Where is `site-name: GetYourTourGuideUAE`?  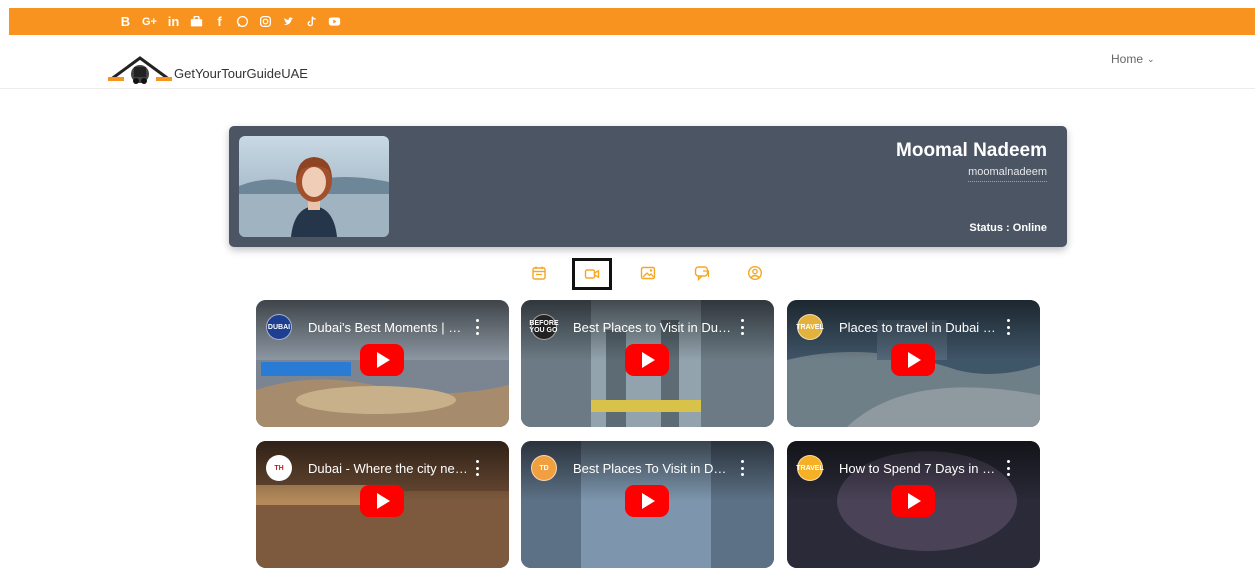
site-name: GetYourTourGuideUAE is located at coordinates (241, 73).